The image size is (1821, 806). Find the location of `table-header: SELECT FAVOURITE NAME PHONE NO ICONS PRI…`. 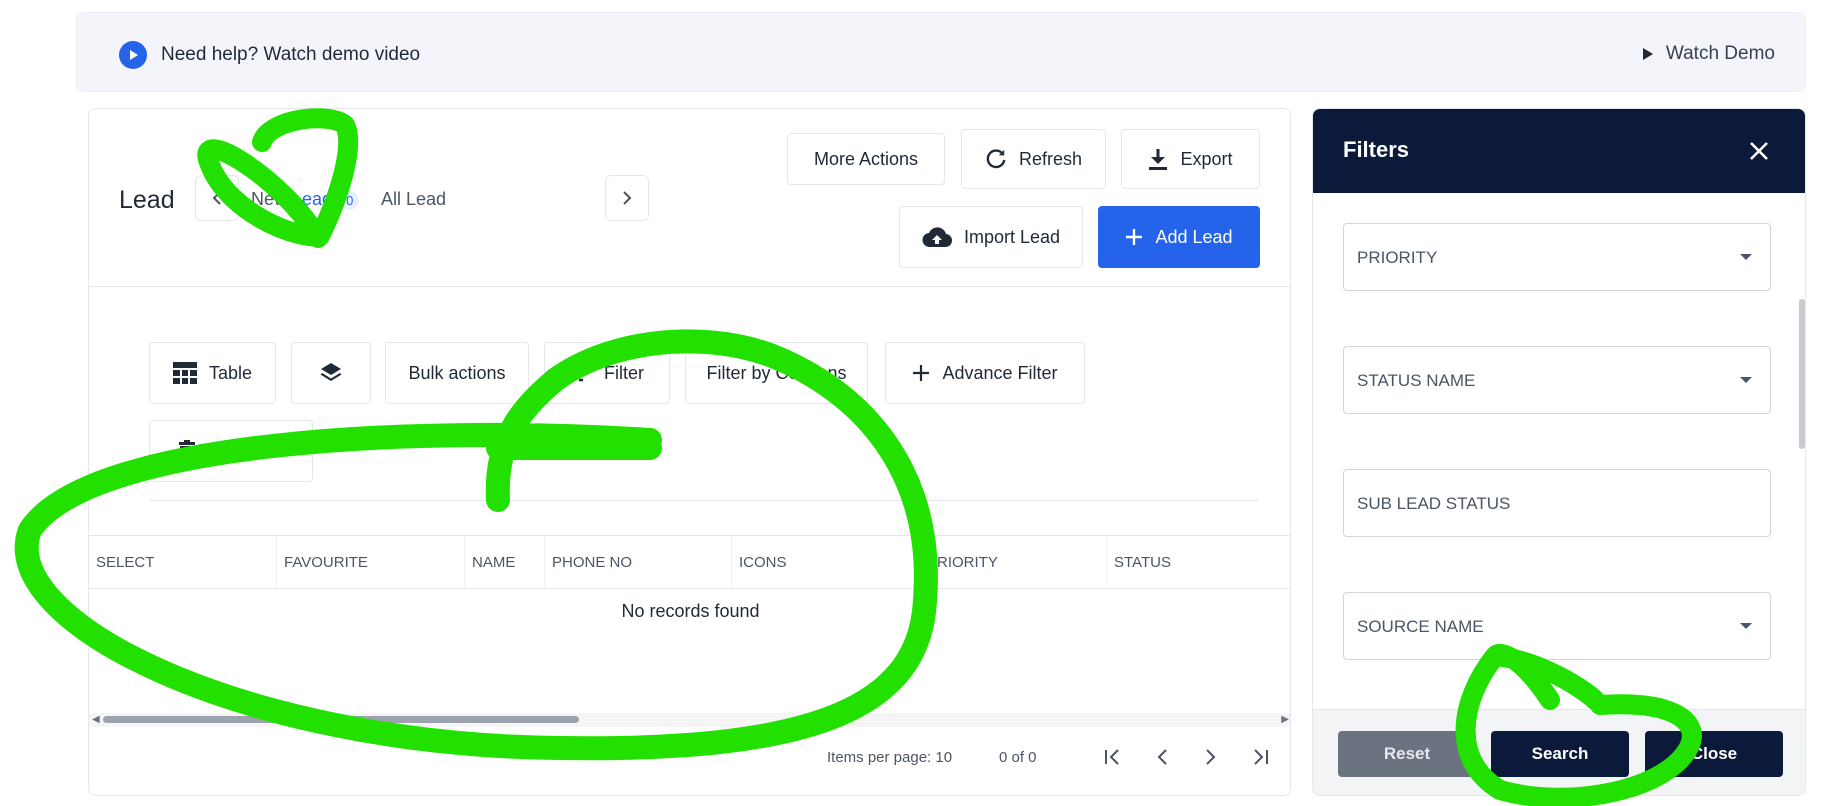

table-header: SELECT FAVOURITE NAME PHONE NO ICONS PRI… is located at coordinates (689, 562).